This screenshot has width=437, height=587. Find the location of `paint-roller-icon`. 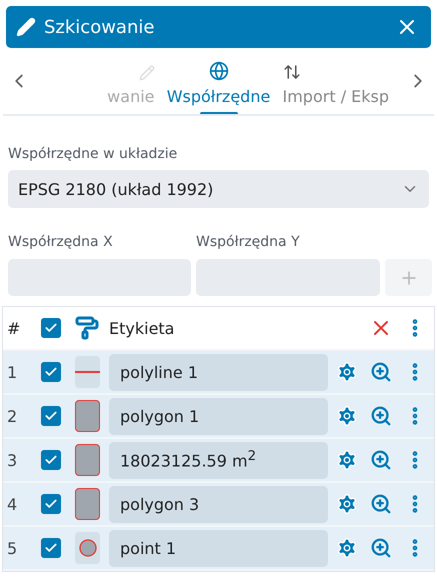

paint-roller-icon is located at coordinates (87, 328).